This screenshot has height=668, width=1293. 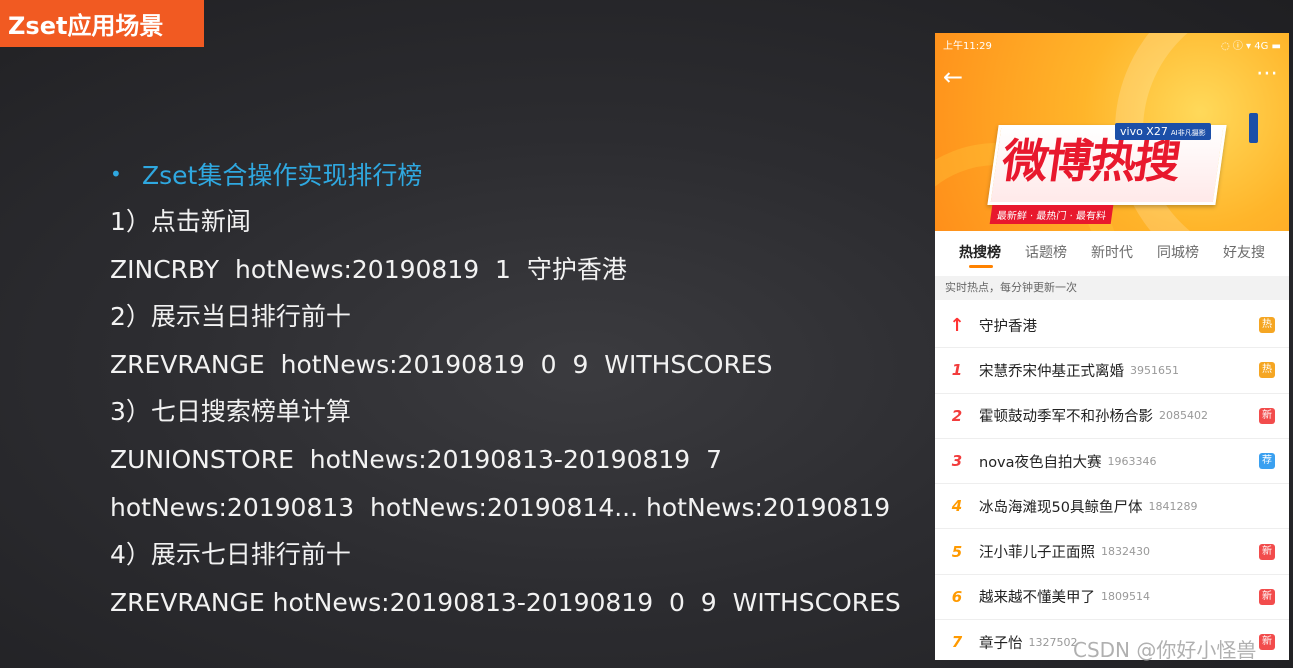 What do you see at coordinates (1061, 507) in the screenshot?
I see `topic-title: 冰岛海滩现50具鲸鱼尸体` at bounding box center [1061, 507].